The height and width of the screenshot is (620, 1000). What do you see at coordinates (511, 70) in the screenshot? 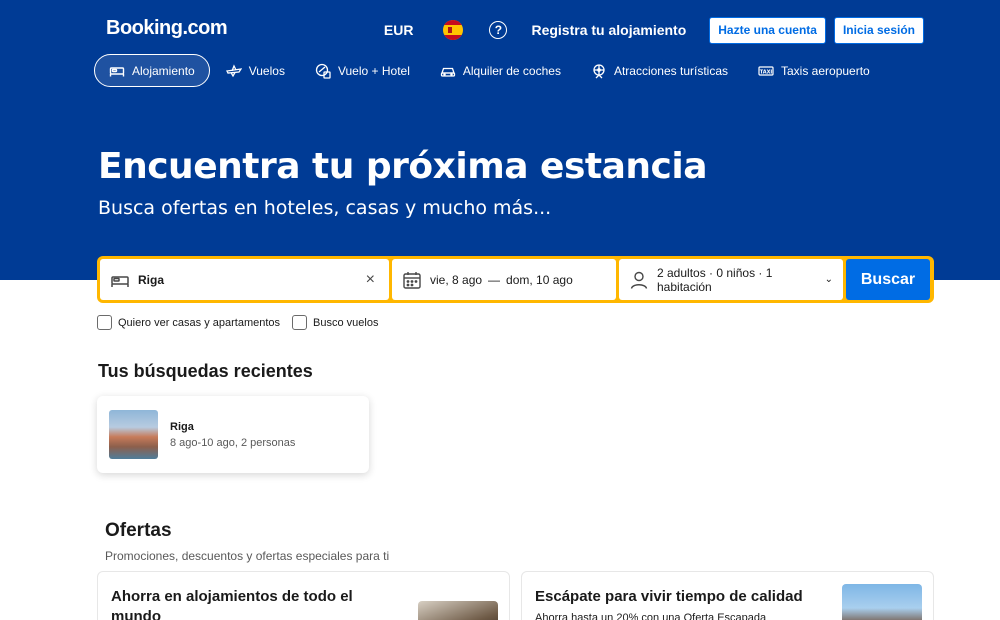
I see `nav-label: Alquiler de coches` at bounding box center [511, 70].